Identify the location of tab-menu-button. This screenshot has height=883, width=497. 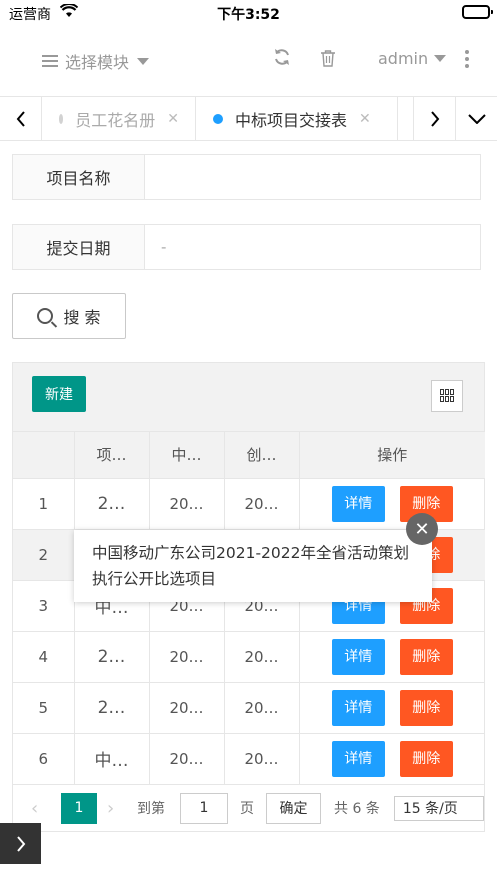
(476, 119).